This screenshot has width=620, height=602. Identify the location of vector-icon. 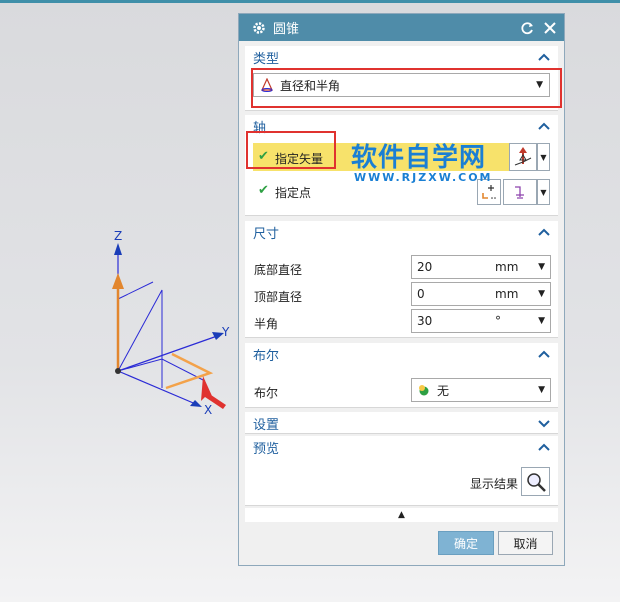
(523, 156).